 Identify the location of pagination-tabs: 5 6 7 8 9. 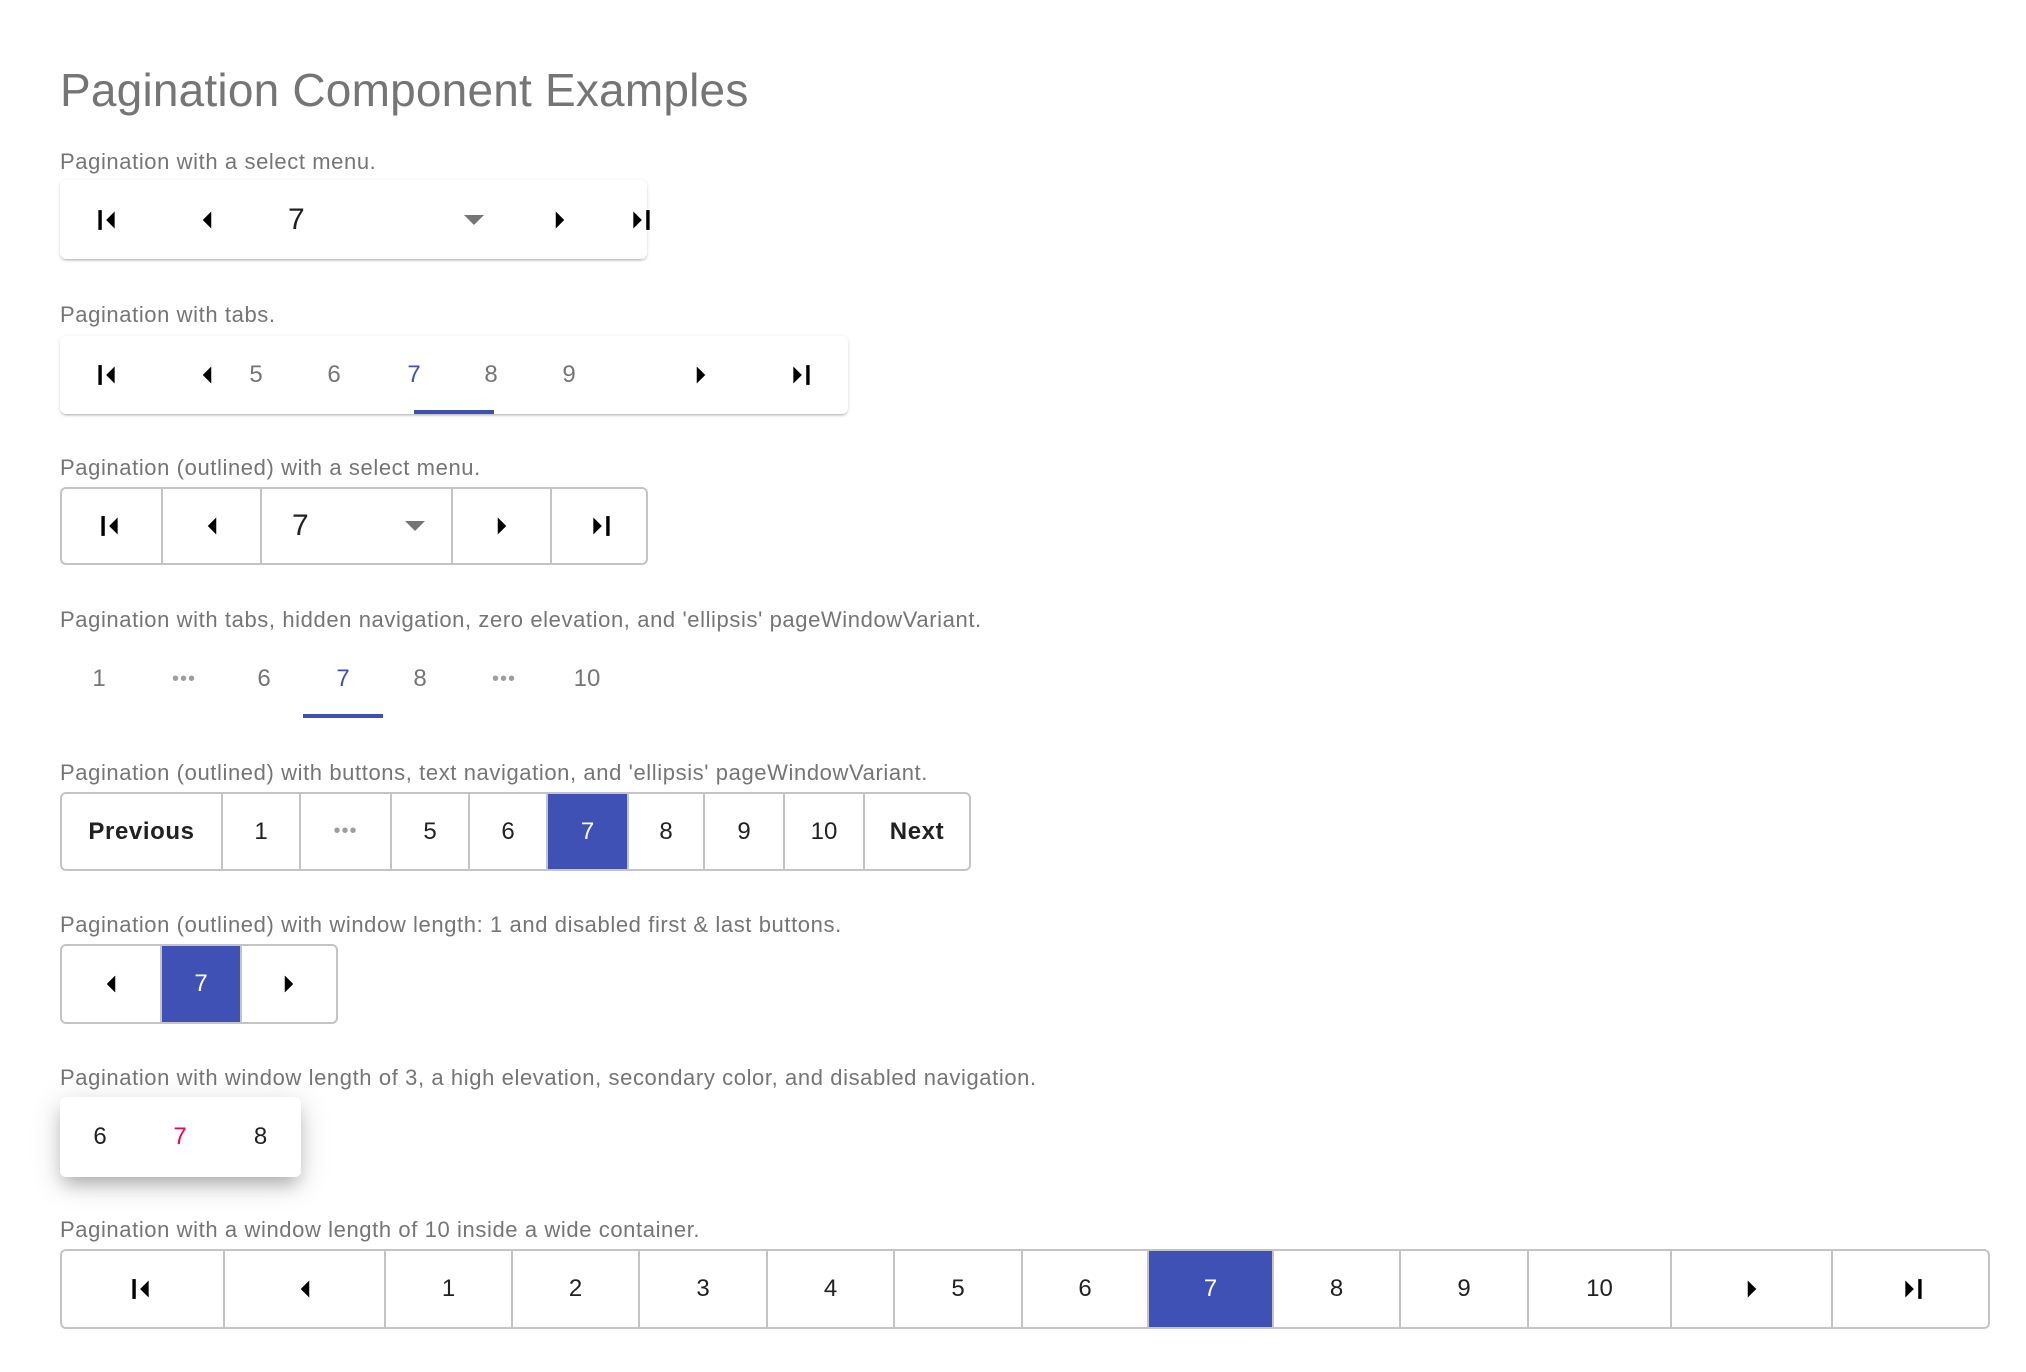
(454, 375).